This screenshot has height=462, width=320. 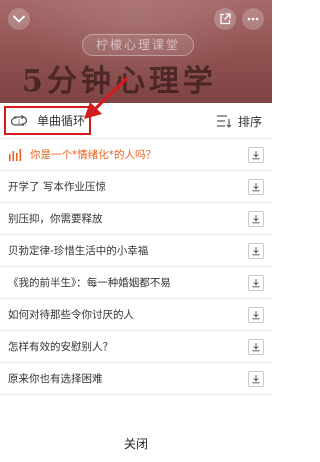 I want to click on share-icon, so click(x=225, y=19).